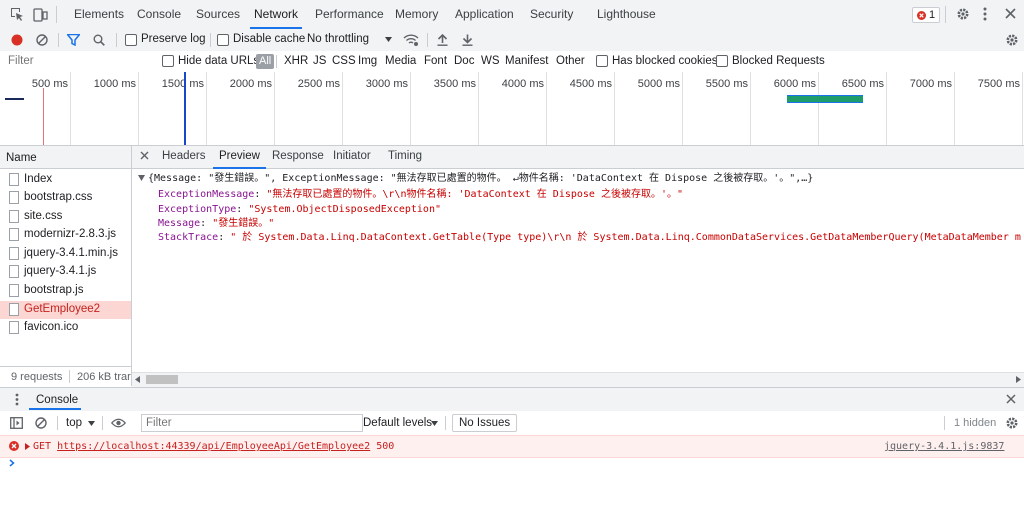 This screenshot has width=1024, height=505. Describe the element at coordinates (37, 377) in the screenshot. I see `request-count: 9 requests` at that location.